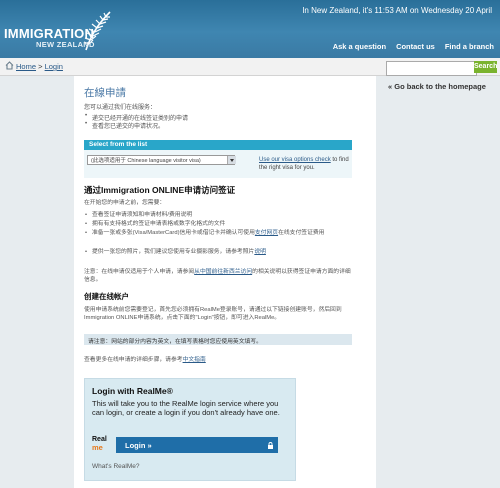 Image resolution: width=500 pixels, height=488 pixels. What do you see at coordinates (266, 233) in the screenshot?
I see `payment-link: 支付网页` at bounding box center [266, 233].